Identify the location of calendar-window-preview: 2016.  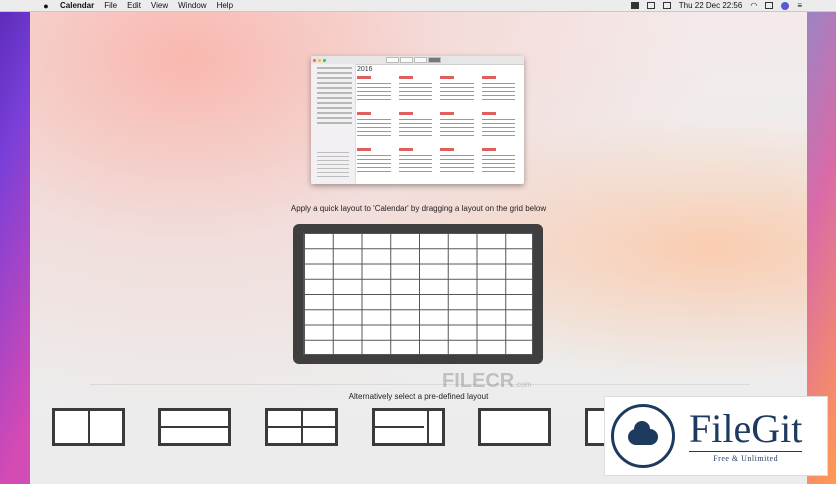
(417, 120).